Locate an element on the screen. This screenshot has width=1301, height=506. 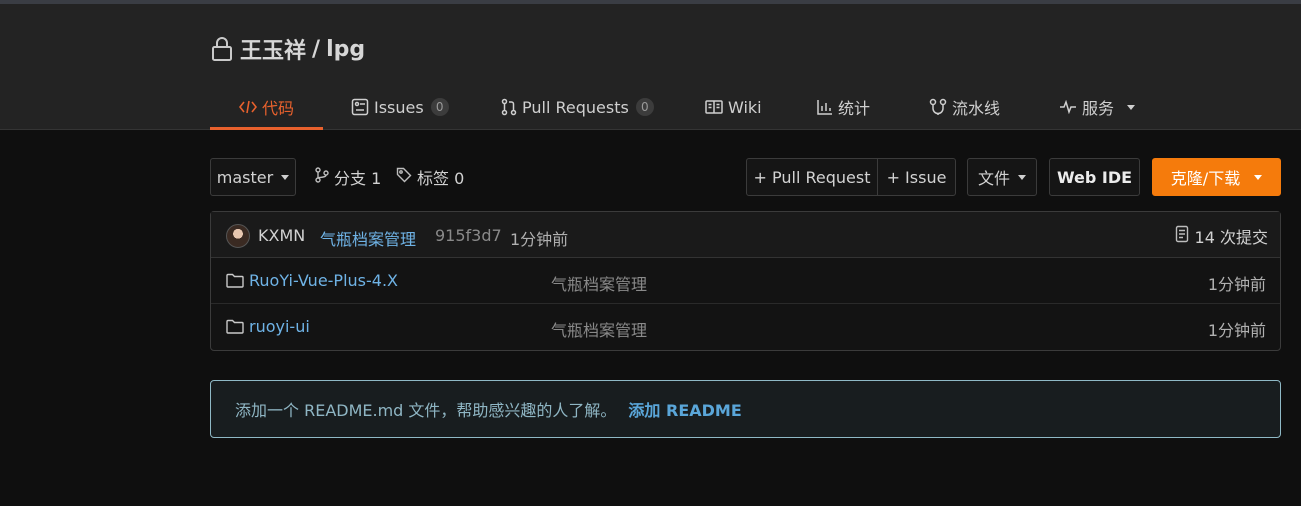
tab-label: 服务 is located at coordinates (1098, 108).